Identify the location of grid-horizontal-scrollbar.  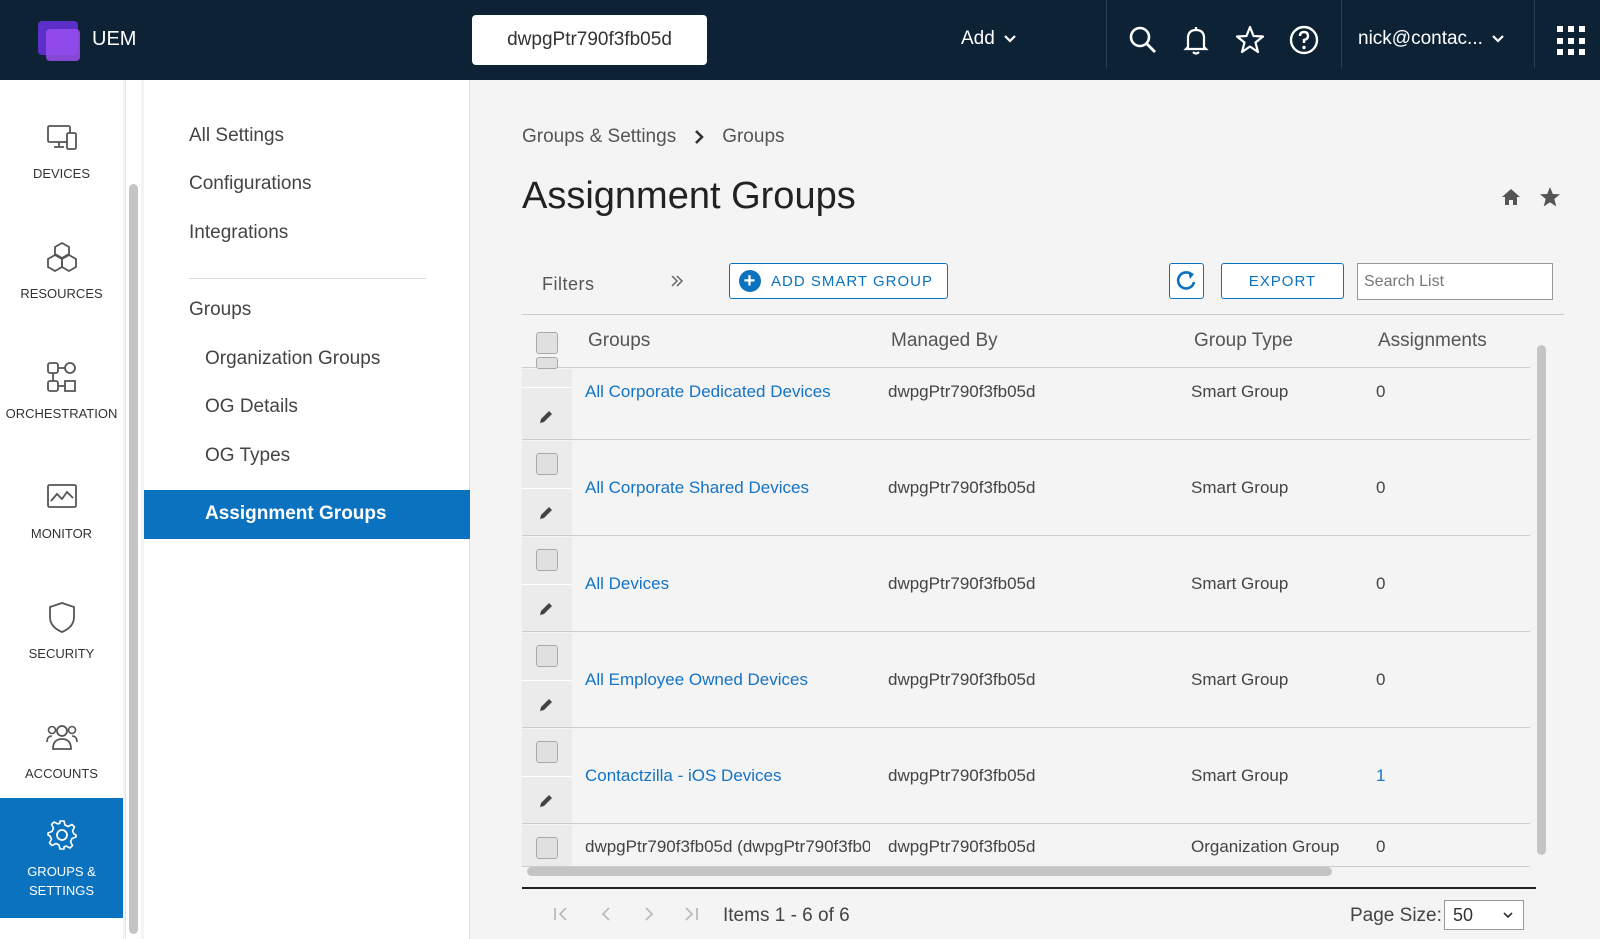
(929, 871).